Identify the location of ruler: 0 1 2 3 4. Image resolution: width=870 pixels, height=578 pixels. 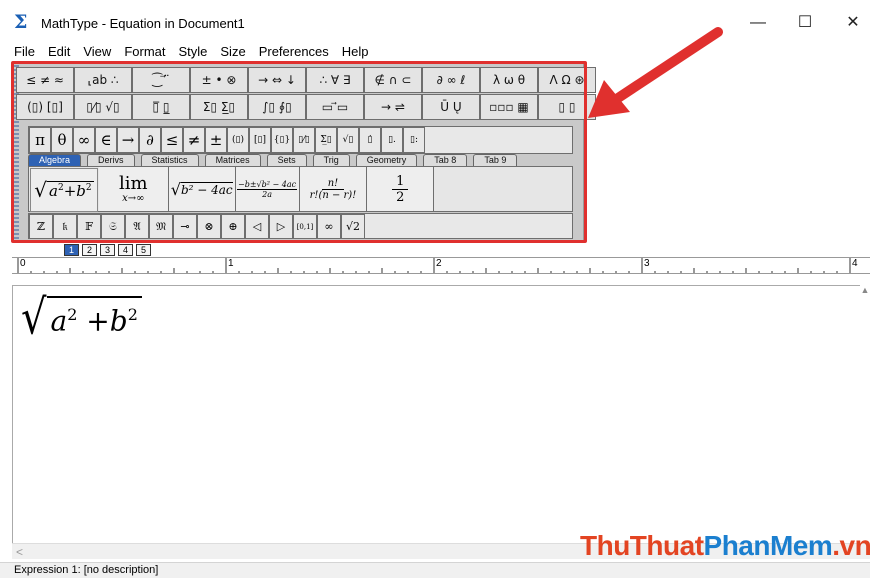
(441, 265).